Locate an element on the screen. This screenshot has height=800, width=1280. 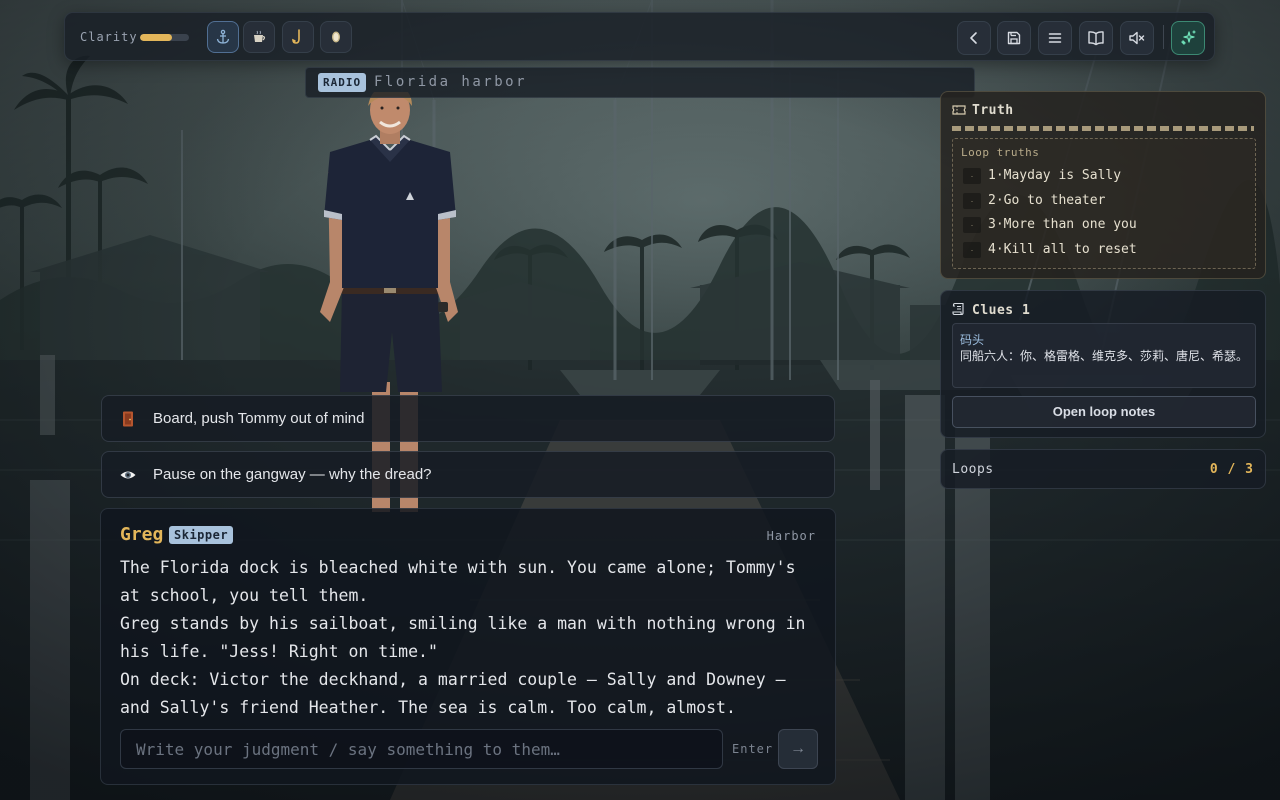
location-banner: RADIO Florida harbor is located at coordinates (640, 82).